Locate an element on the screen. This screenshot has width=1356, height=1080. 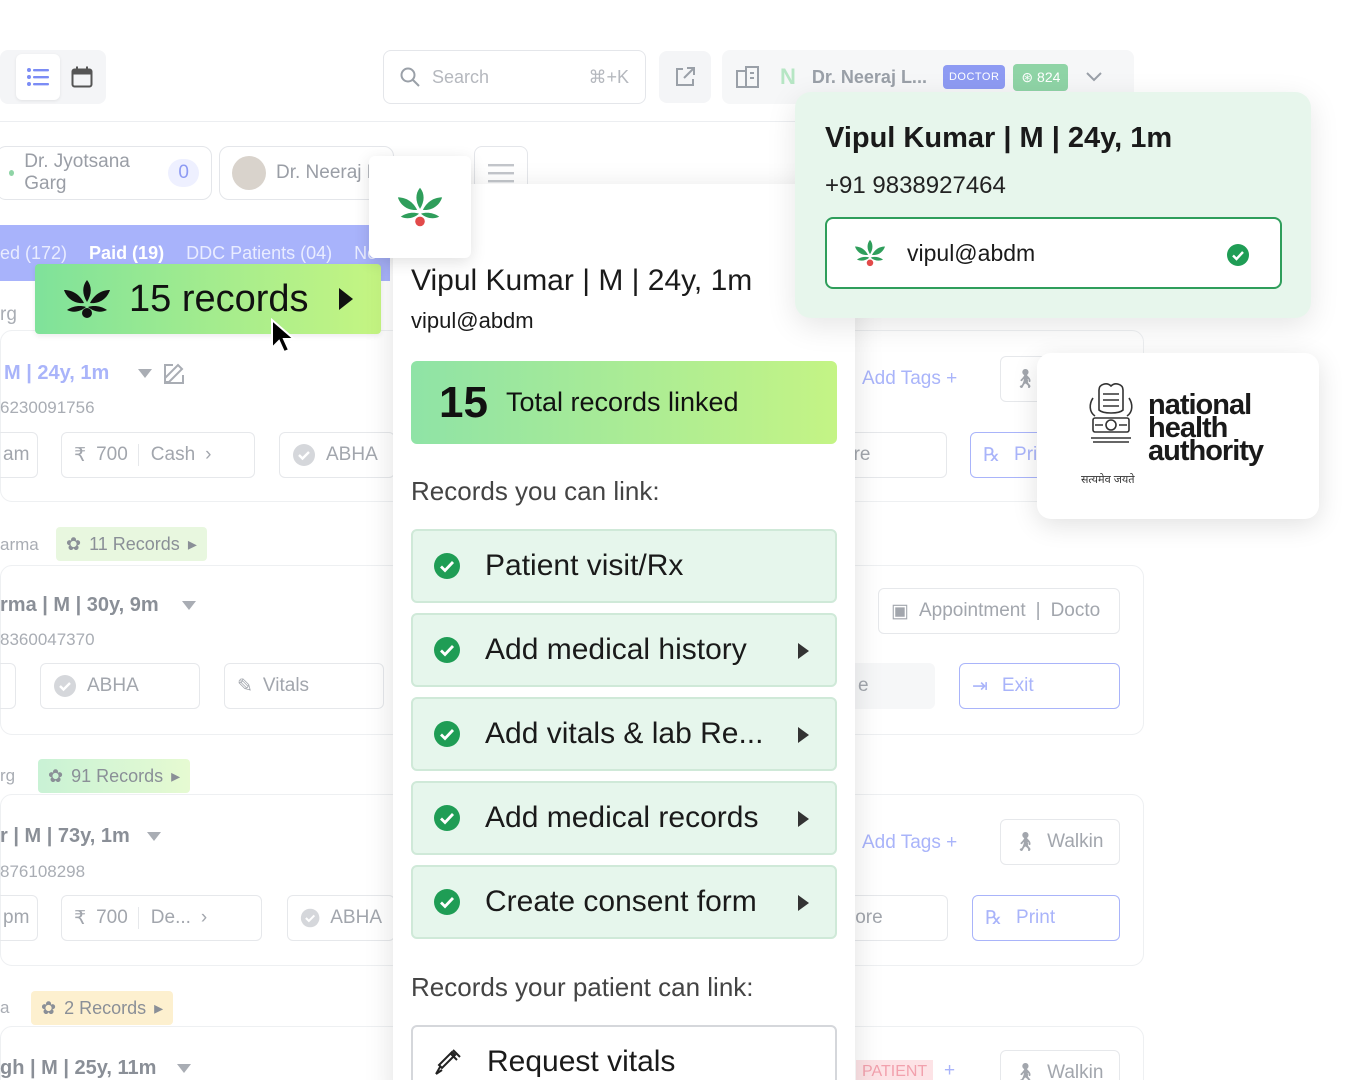
appointment-pill: ▣ Appointment | Docto is located at coordinates (999, 611).